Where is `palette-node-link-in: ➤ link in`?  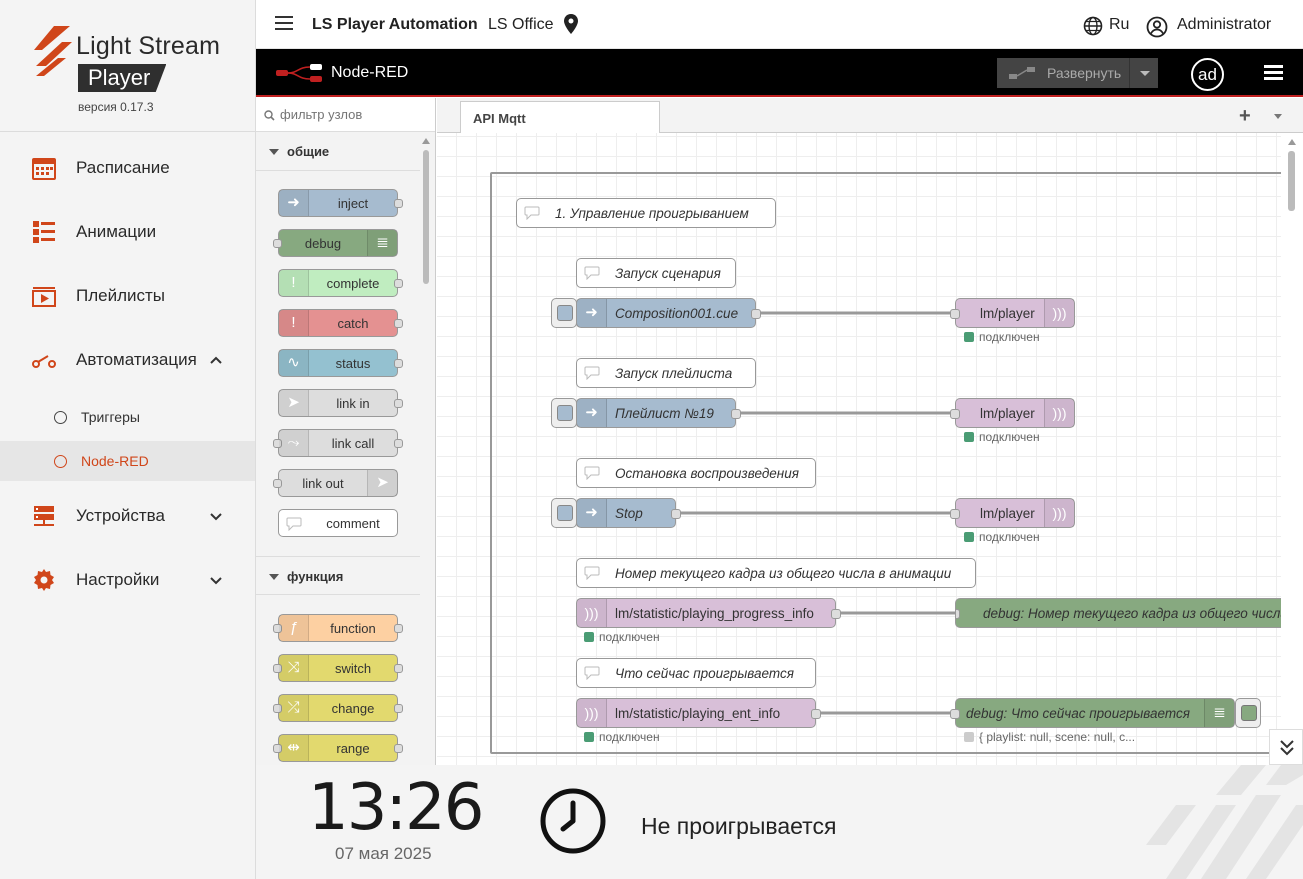 palette-node-link-in: ➤ link in is located at coordinates (340, 403).